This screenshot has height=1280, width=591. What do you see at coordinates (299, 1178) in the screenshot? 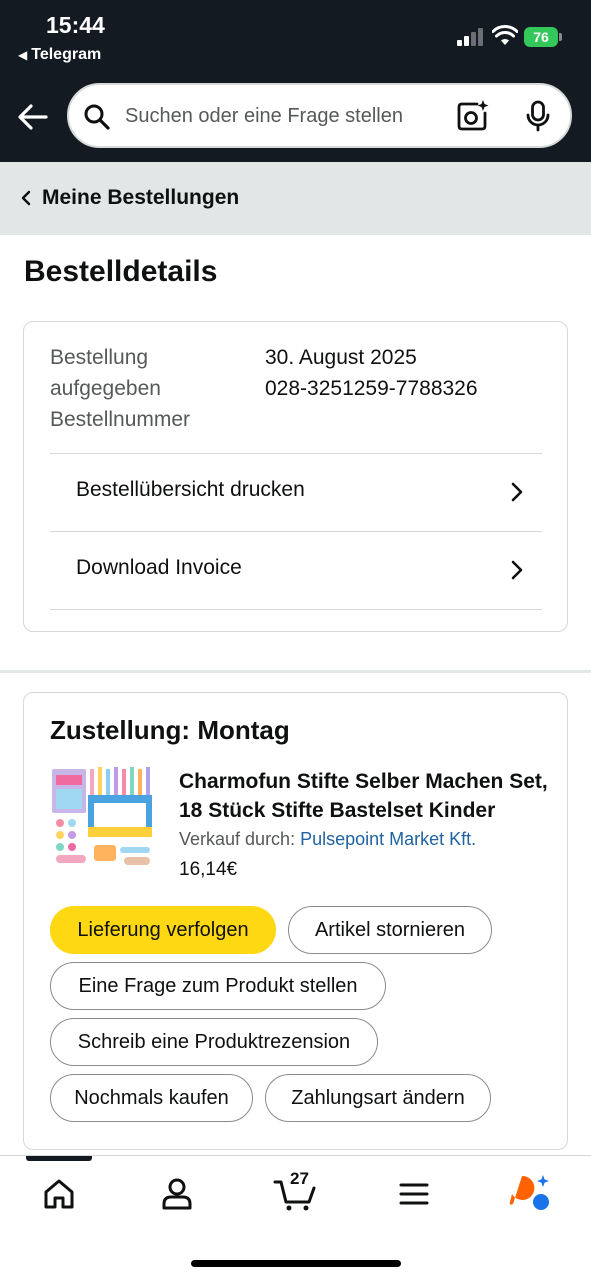
I see `cart-count: 27` at bounding box center [299, 1178].